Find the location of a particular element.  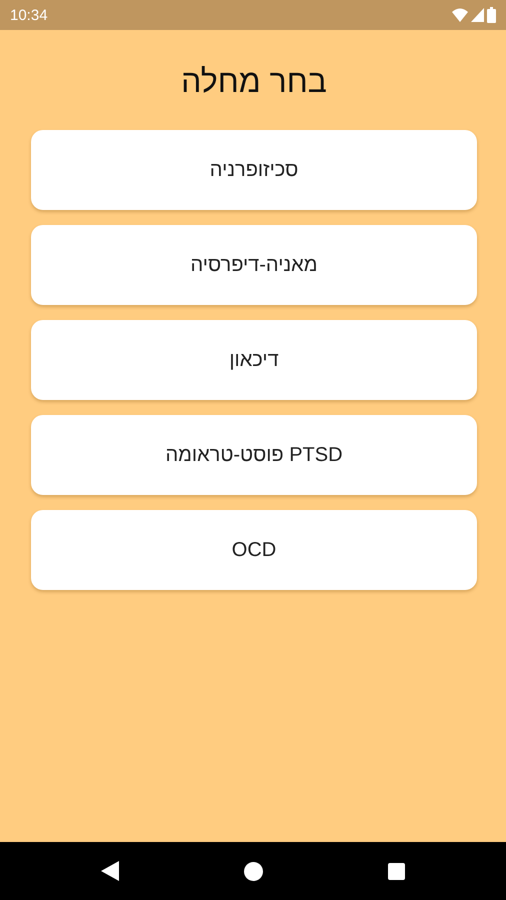

battery-icon is located at coordinates (491, 15).